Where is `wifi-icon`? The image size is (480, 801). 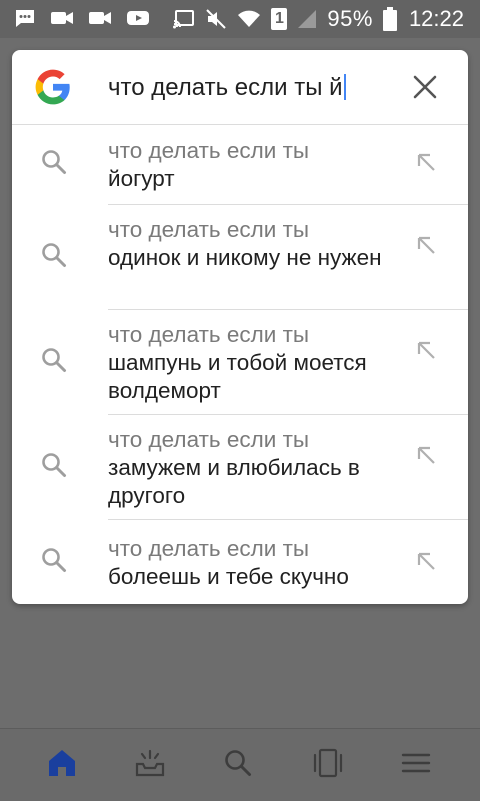
wifi-icon is located at coordinates (249, 18).